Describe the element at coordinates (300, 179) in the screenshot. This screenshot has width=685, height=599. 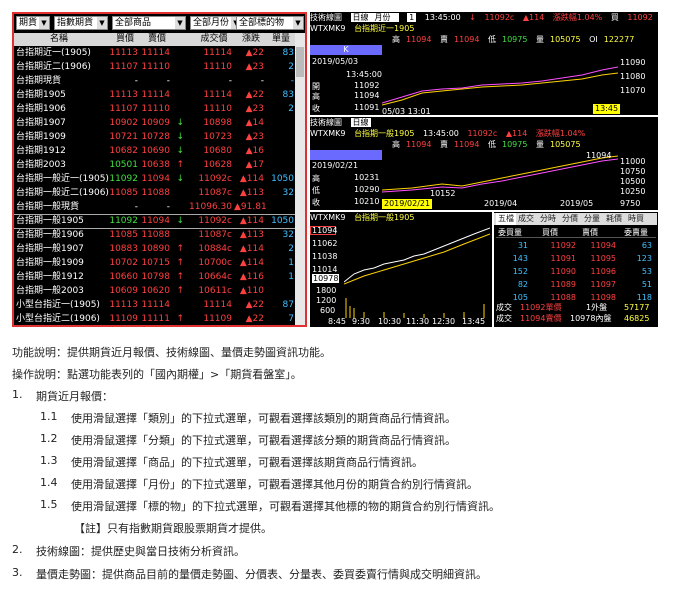
I see `quote-scrollbar` at that location.